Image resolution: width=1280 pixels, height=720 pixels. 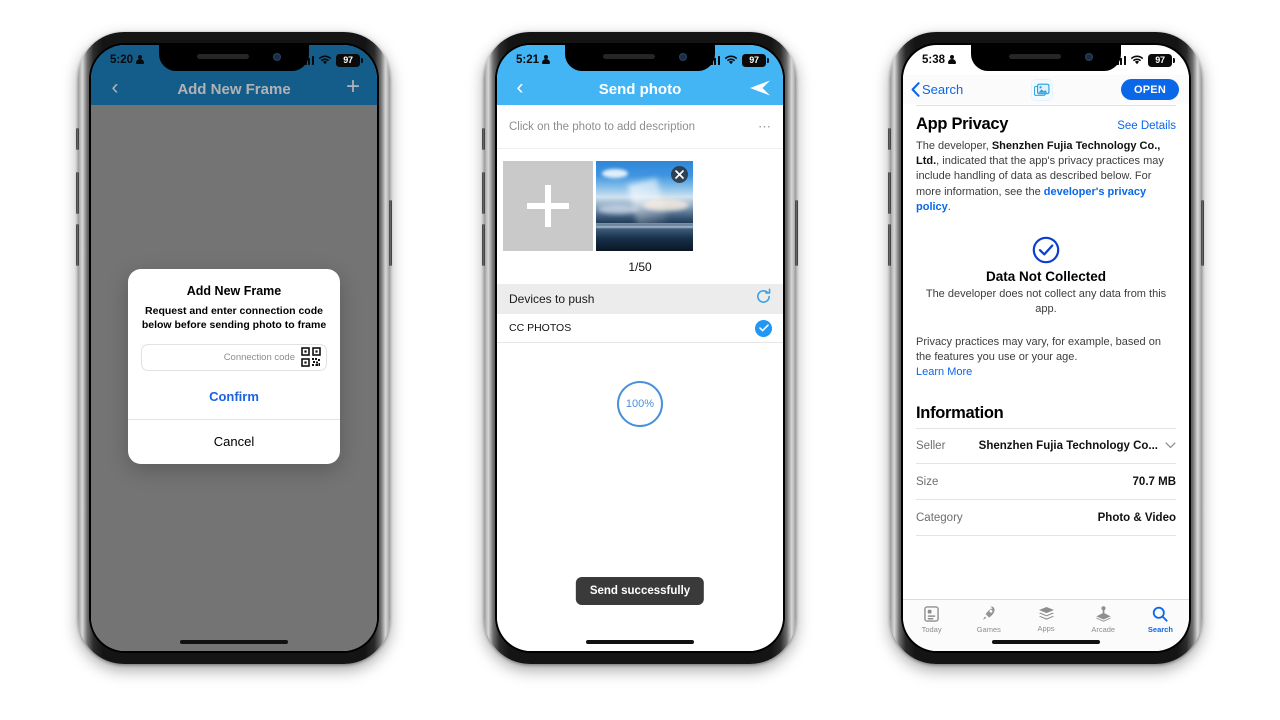 I want to click on progress-value: 100%, so click(x=640, y=404).